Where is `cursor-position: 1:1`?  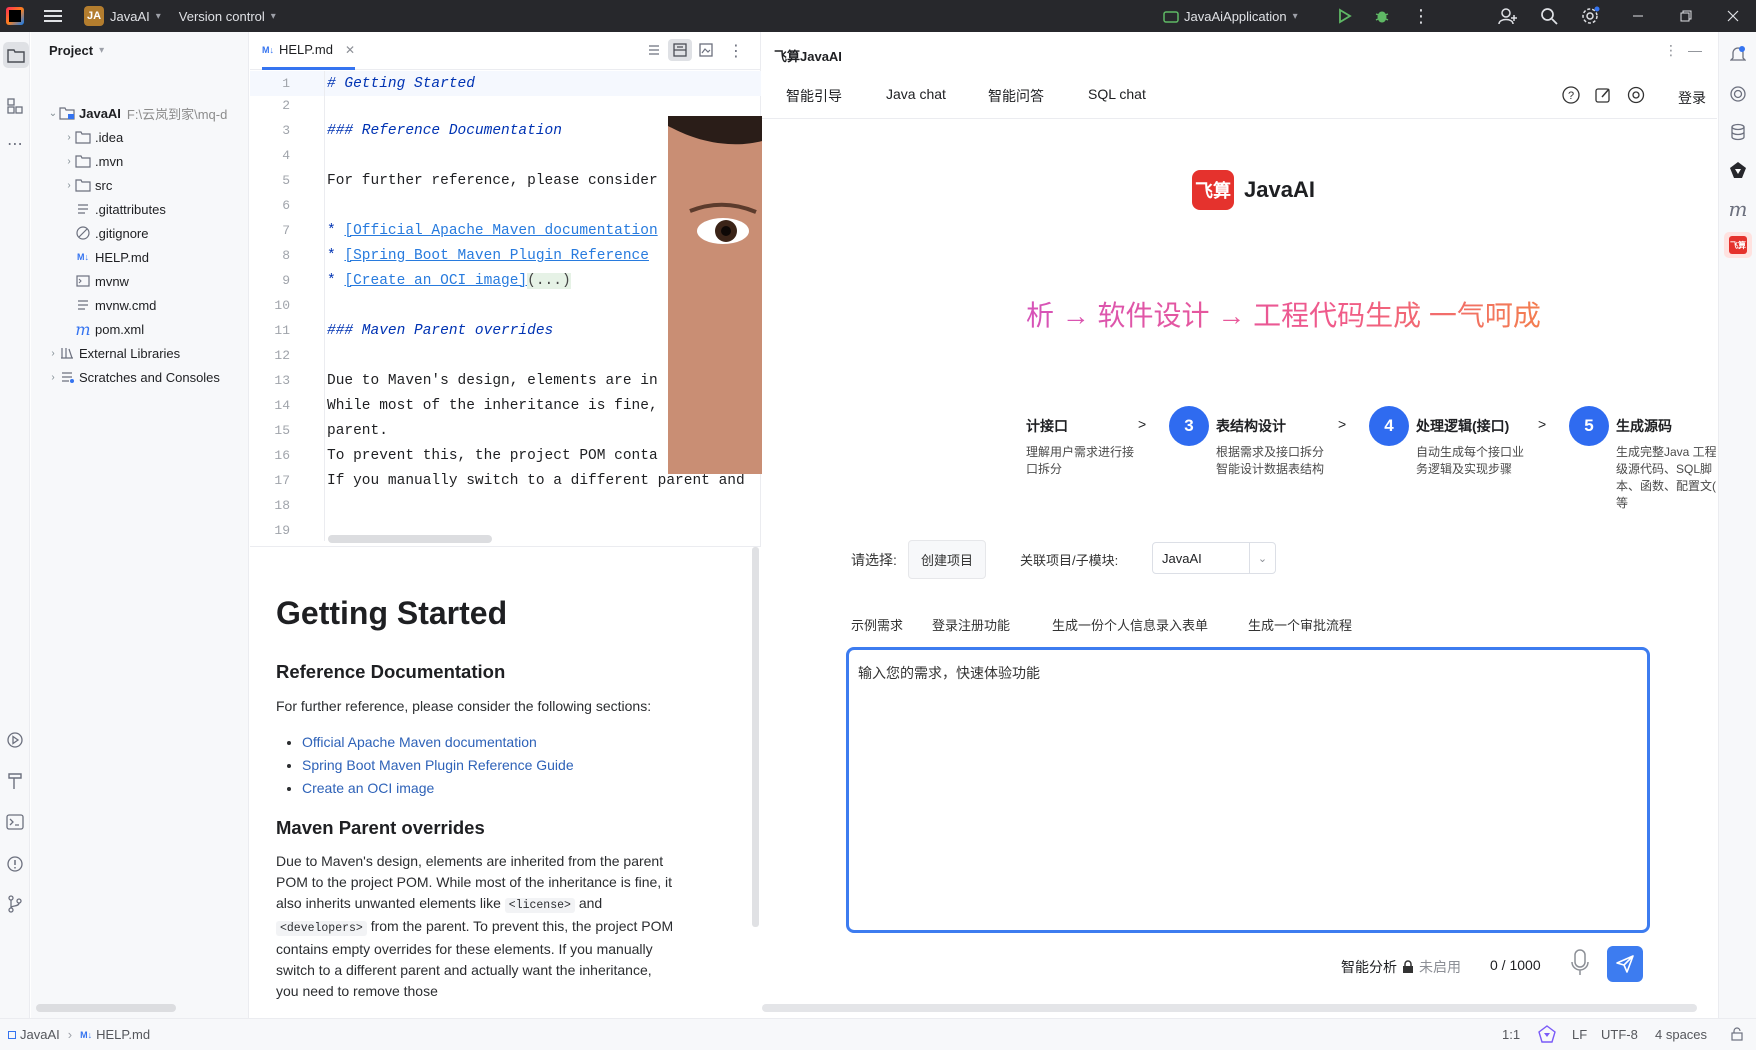 cursor-position: 1:1 is located at coordinates (1511, 1034).